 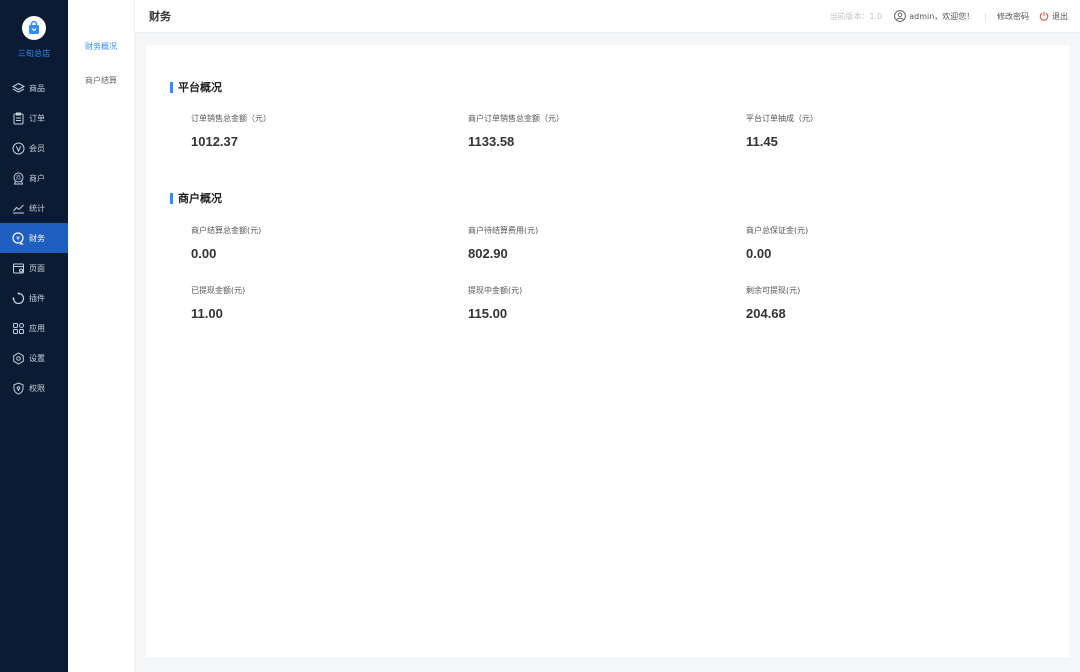 What do you see at coordinates (18, 328) in the screenshot?
I see `apps-icon` at bounding box center [18, 328].